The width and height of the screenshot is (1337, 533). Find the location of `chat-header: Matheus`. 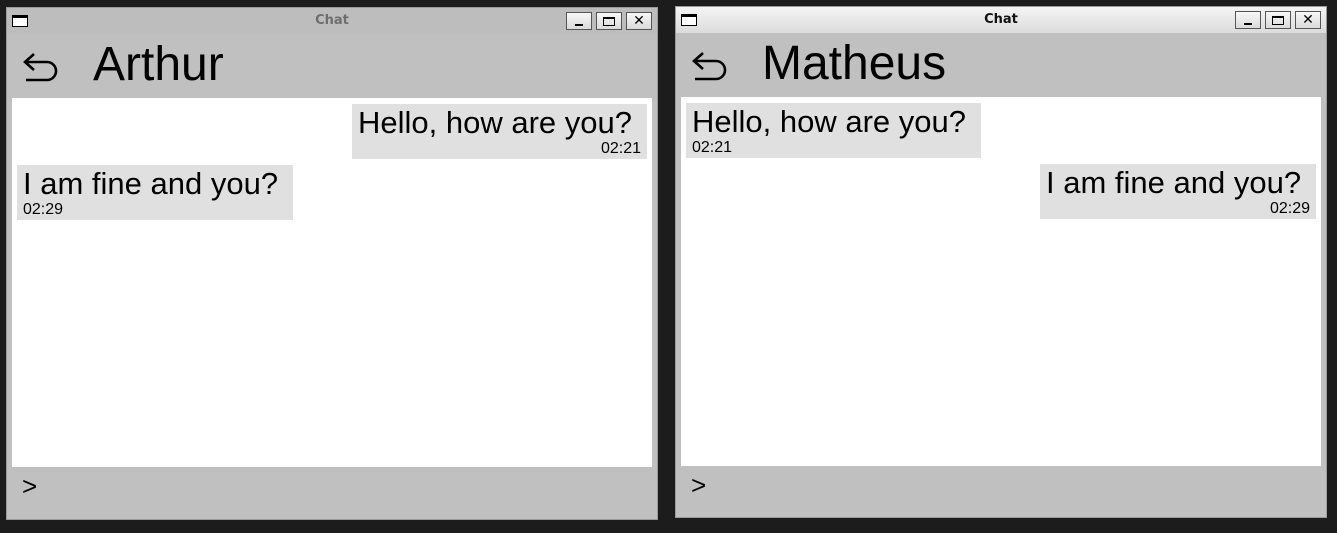

chat-header: Matheus is located at coordinates (1001, 65).